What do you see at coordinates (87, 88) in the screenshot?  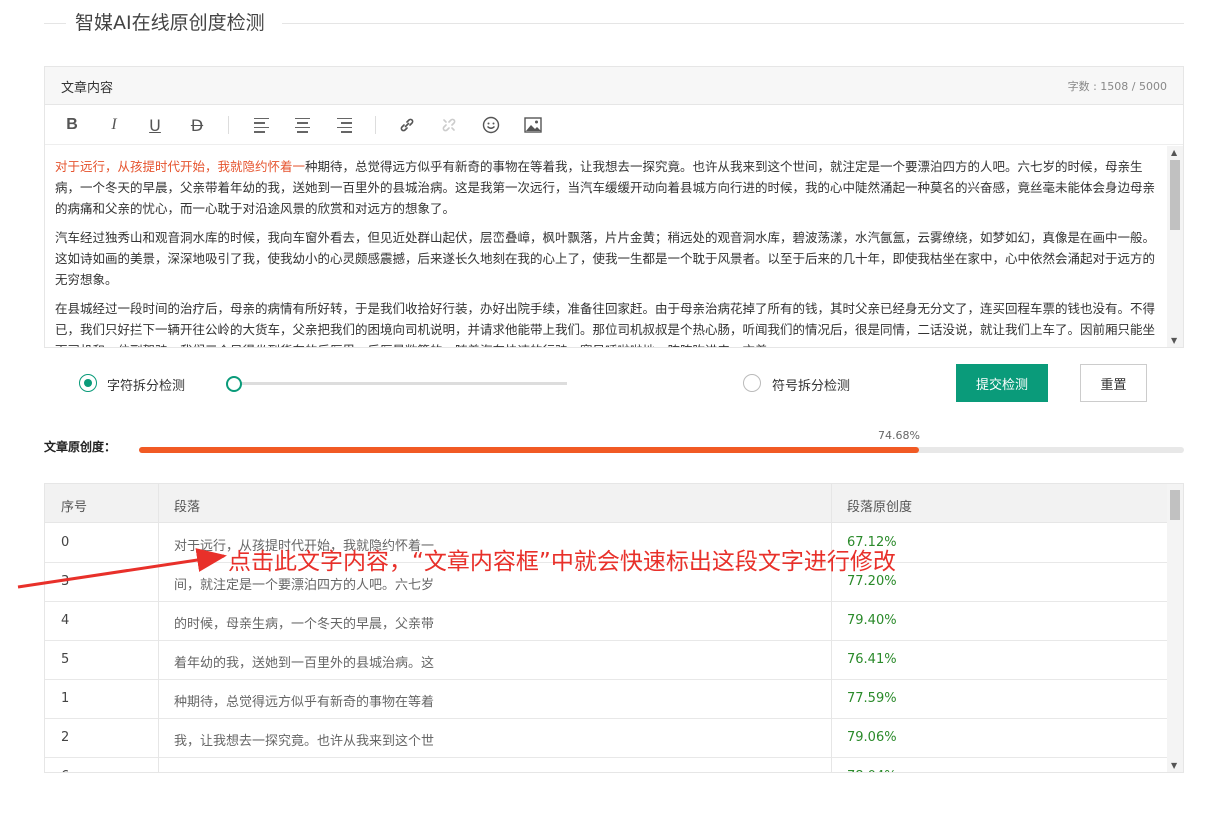 I see `editor-label: 文章内容` at bounding box center [87, 88].